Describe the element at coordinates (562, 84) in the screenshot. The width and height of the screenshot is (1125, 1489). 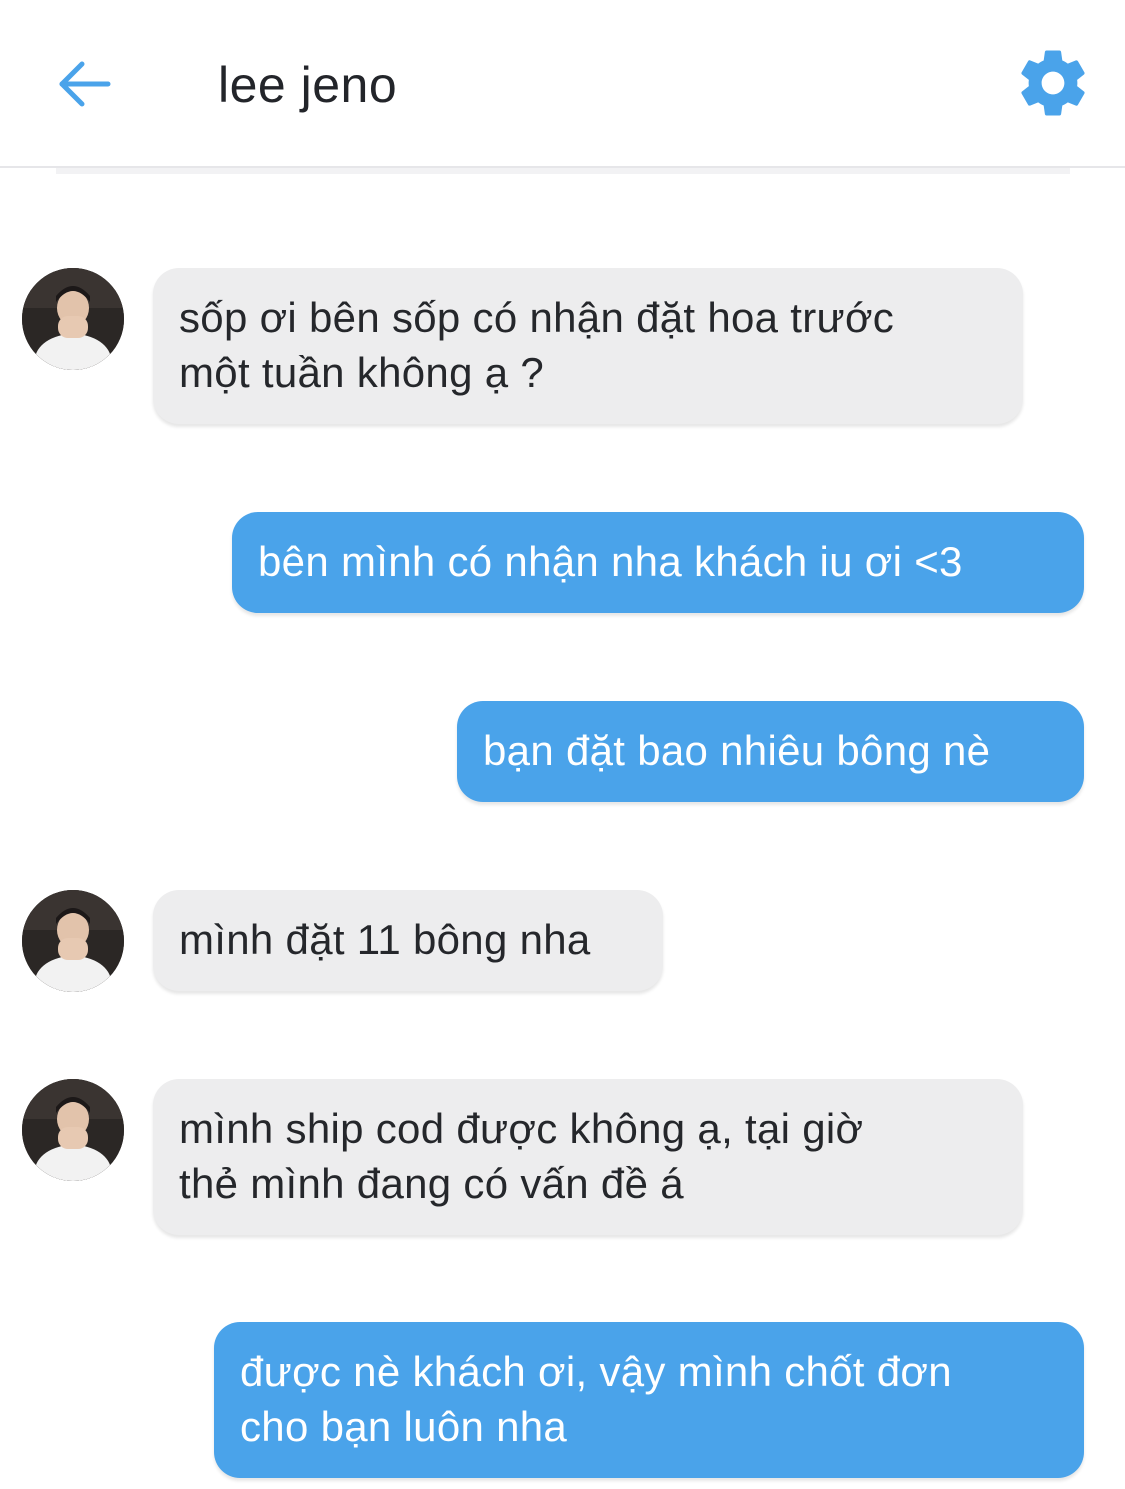
I see `chat-header: lee jeno` at that location.